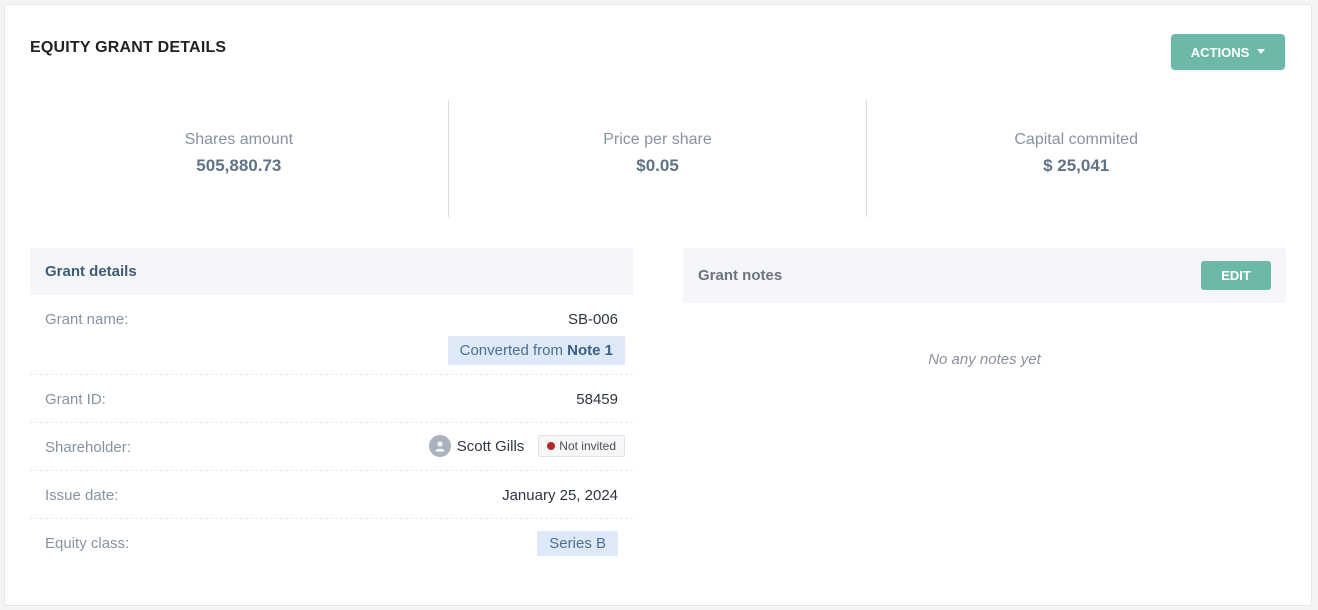 This screenshot has height=610, width=1318. What do you see at coordinates (592, 319) in the screenshot?
I see `grant-name-value: SB-006` at bounding box center [592, 319].